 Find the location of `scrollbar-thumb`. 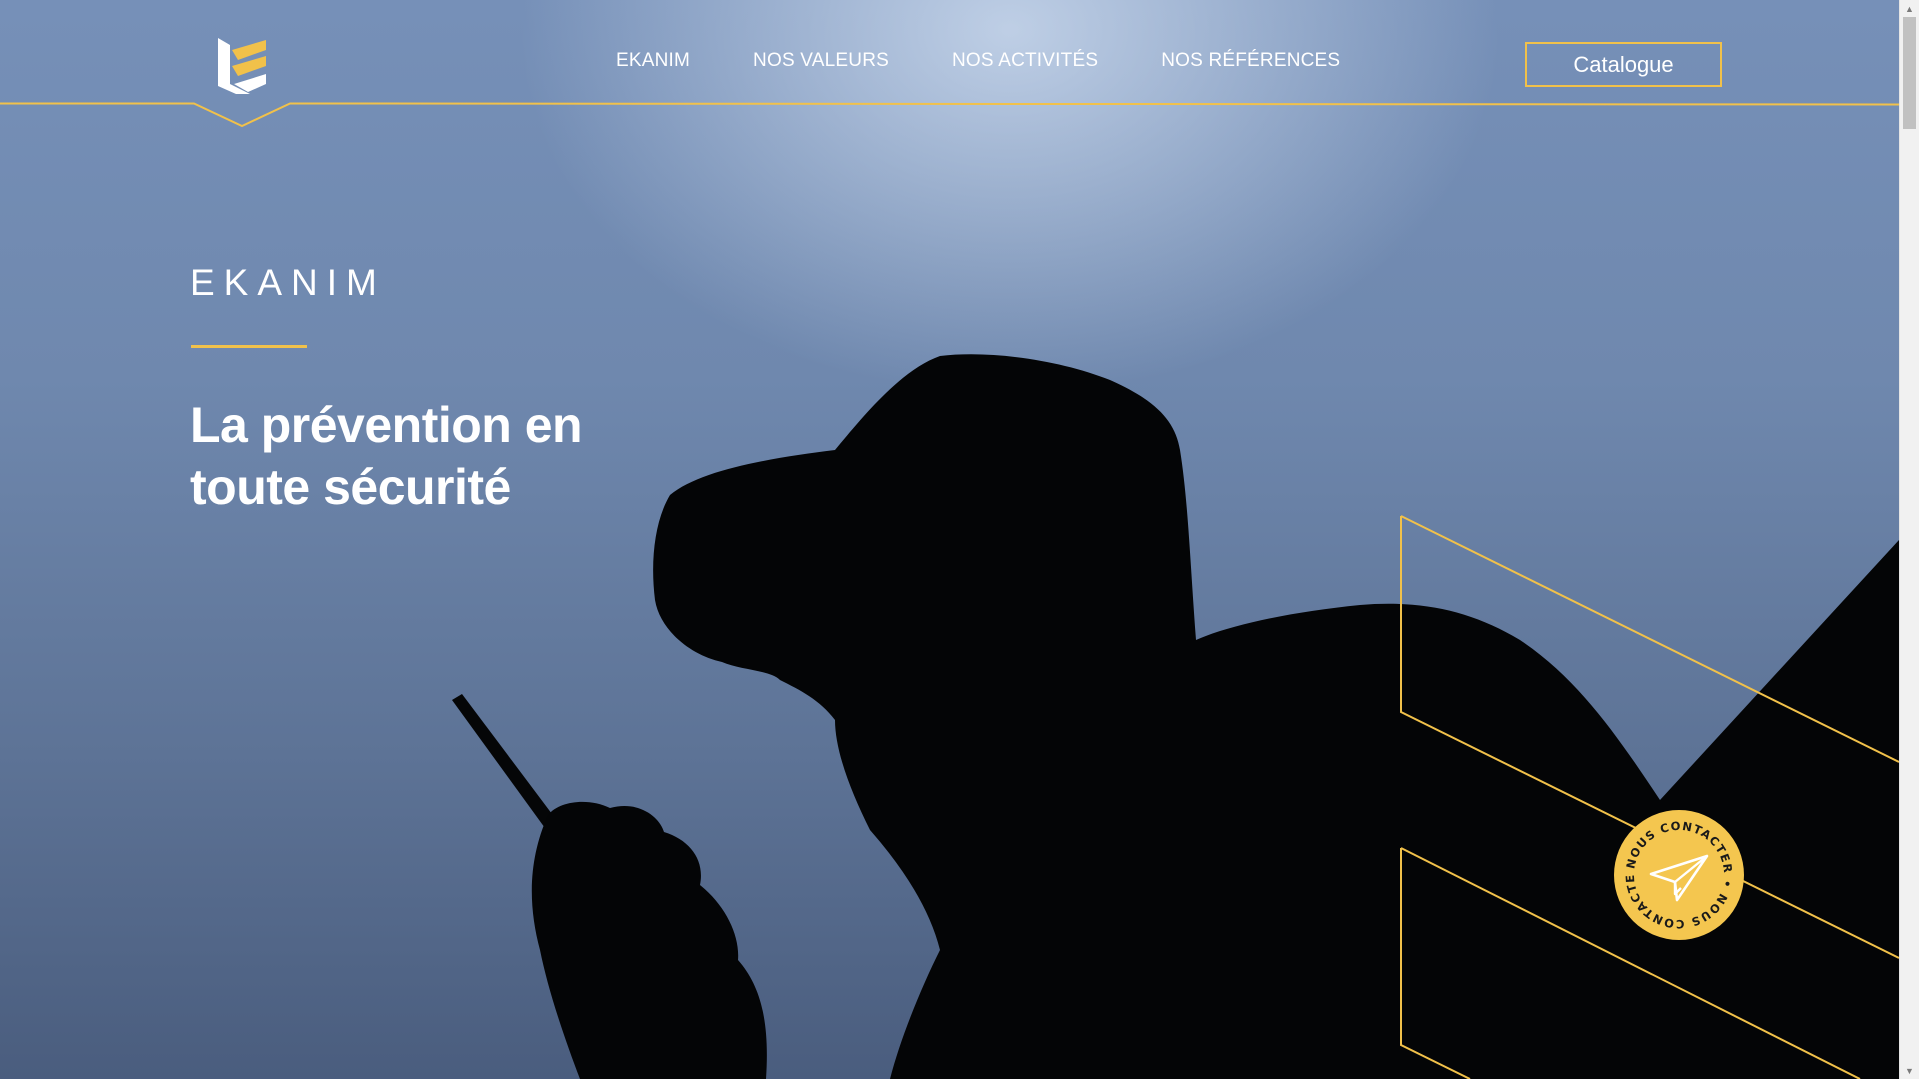

scrollbar-thumb is located at coordinates (1909, 73).